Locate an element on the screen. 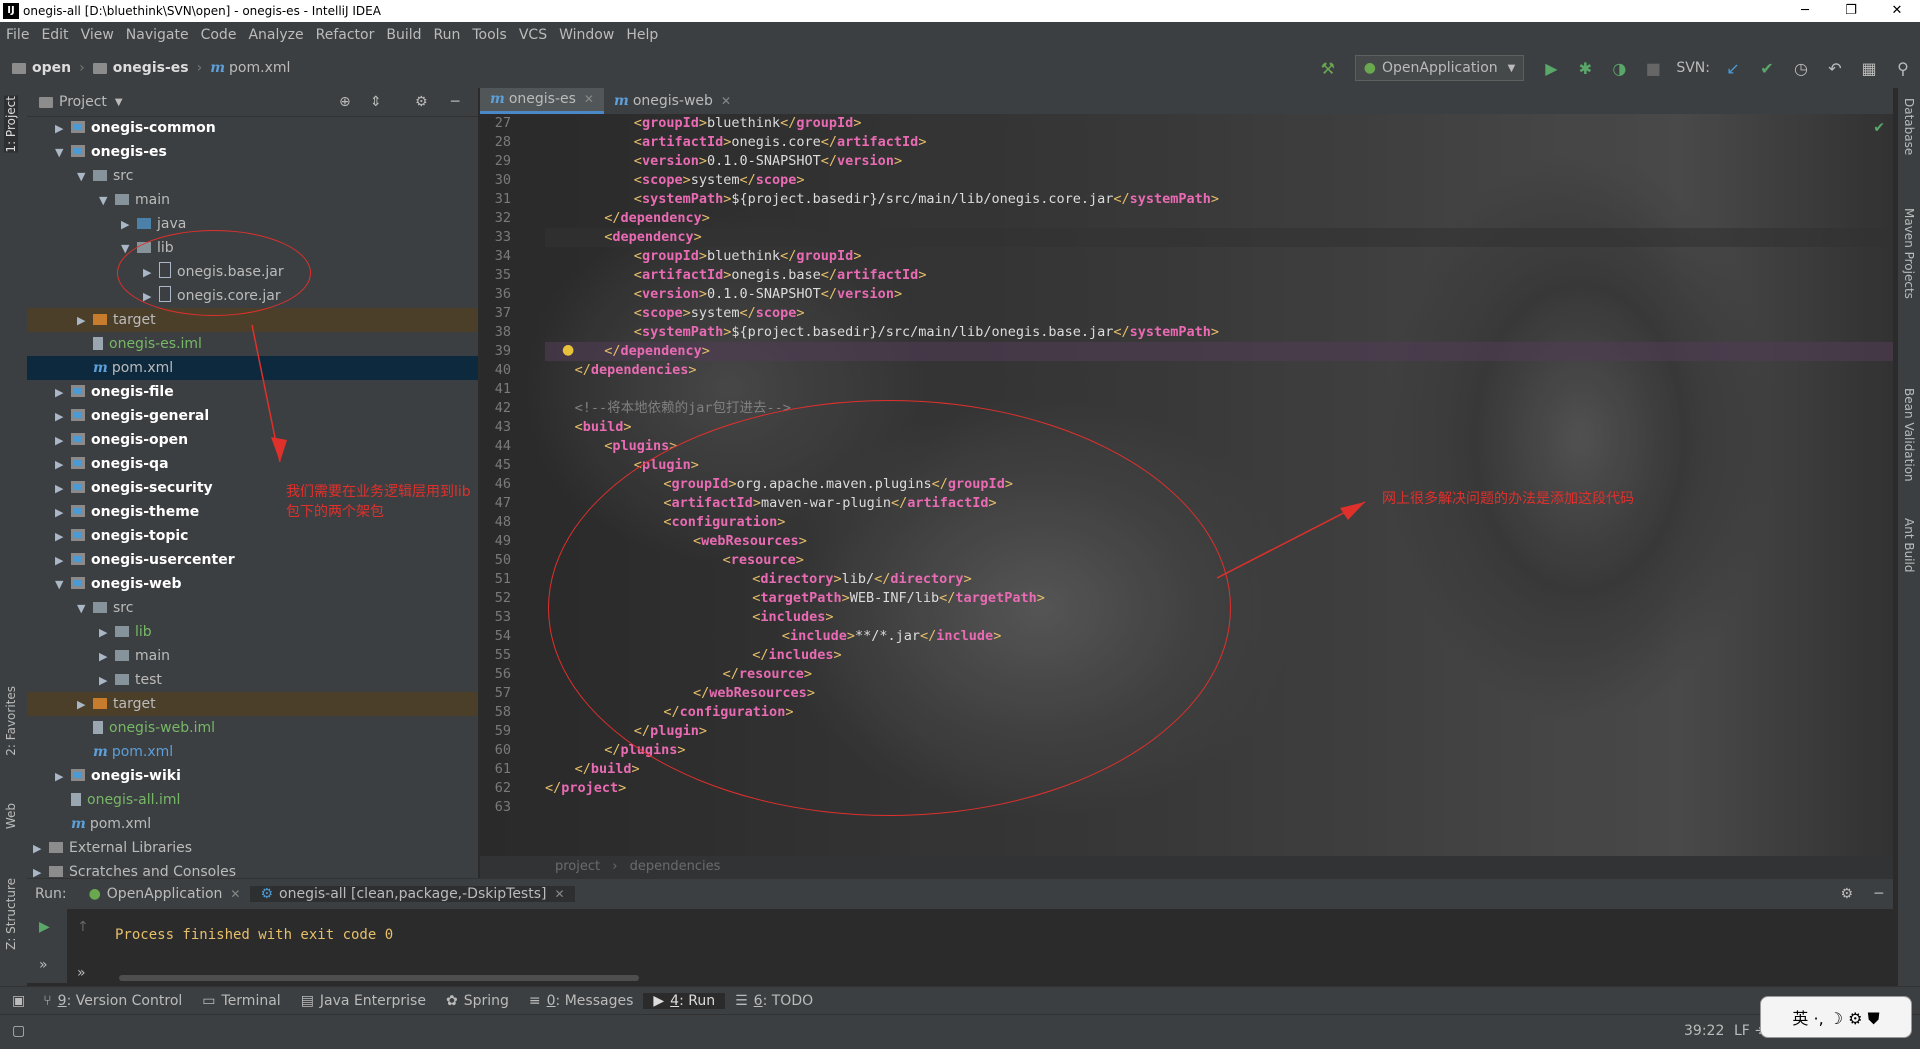 The height and width of the screenshot is (1049, 1920). menu-analyze: Analyze is located at coordinates (275, 35).